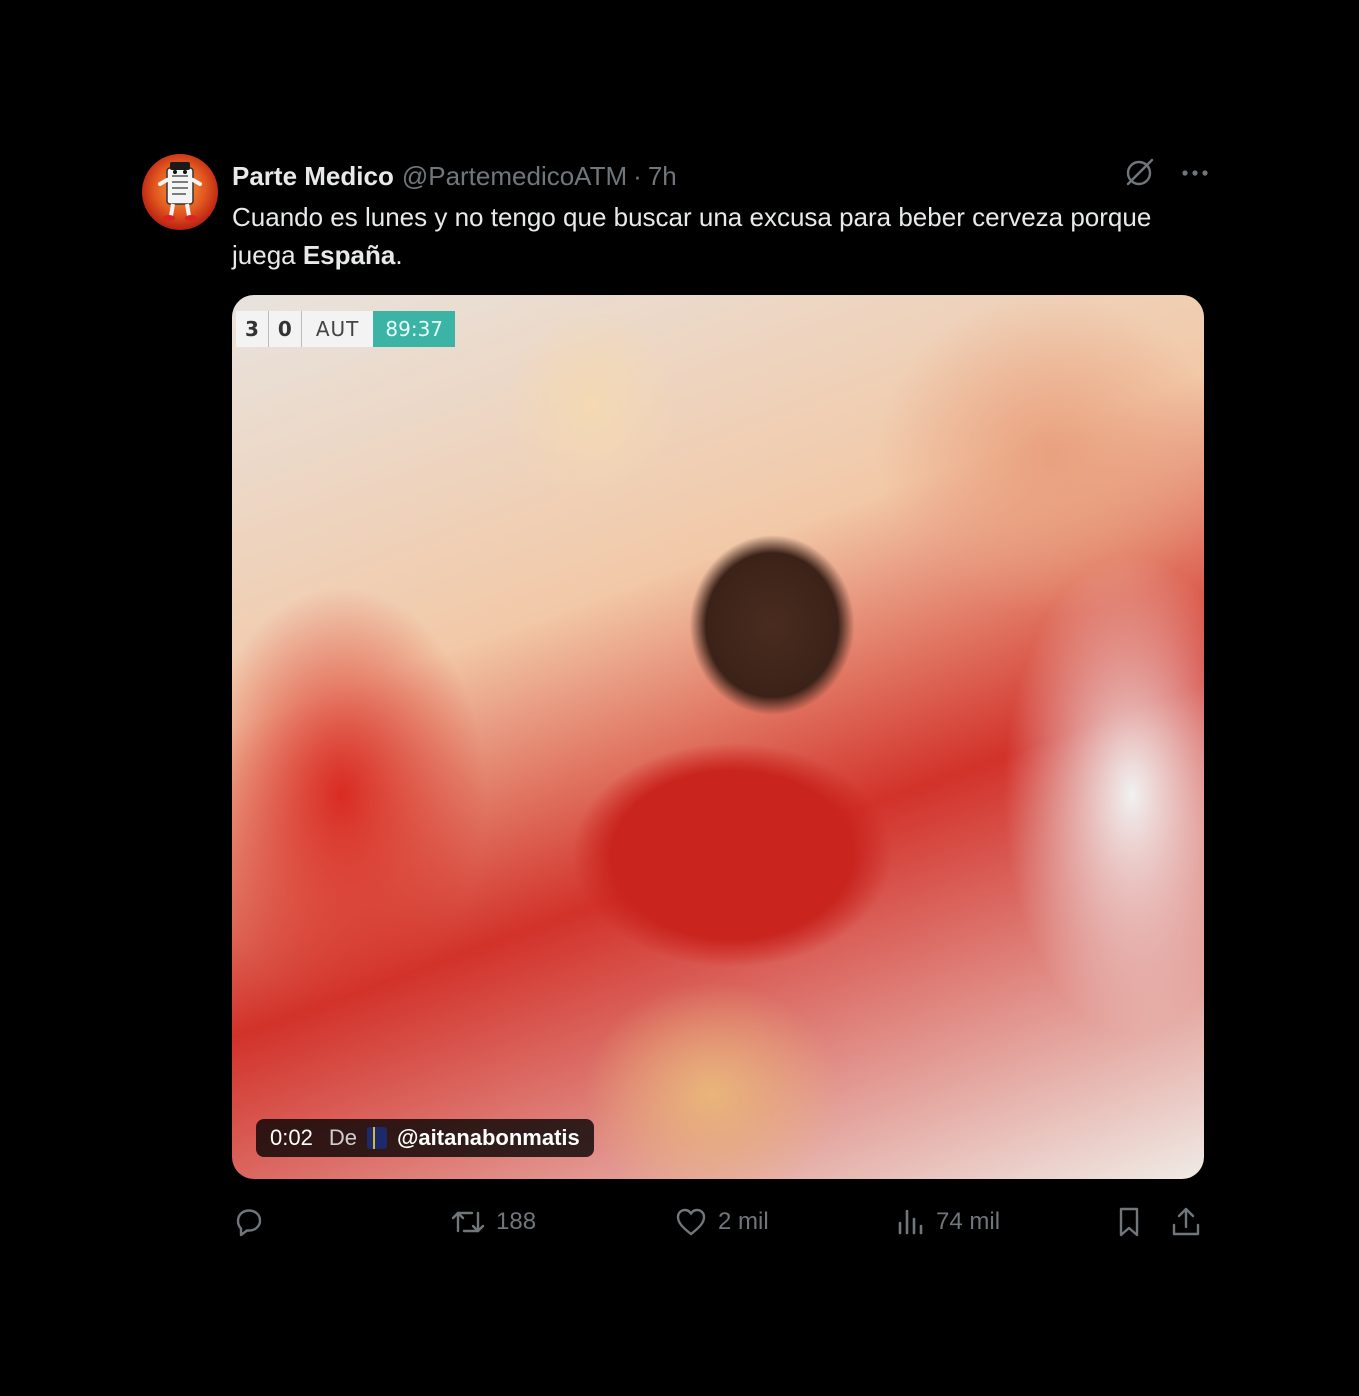  I want to click on reply-icon, so click(249, 1222).